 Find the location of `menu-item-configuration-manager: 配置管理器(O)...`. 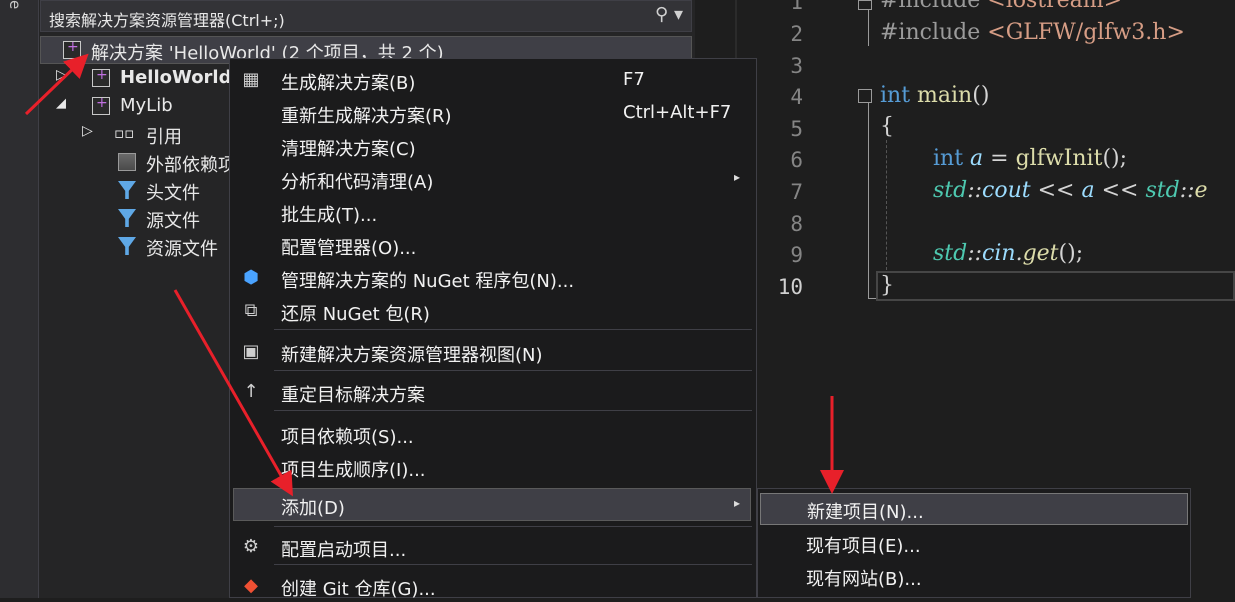

menu-item-configuration-manager: 配置管理器(O)... is located at coordinates (493, 244).